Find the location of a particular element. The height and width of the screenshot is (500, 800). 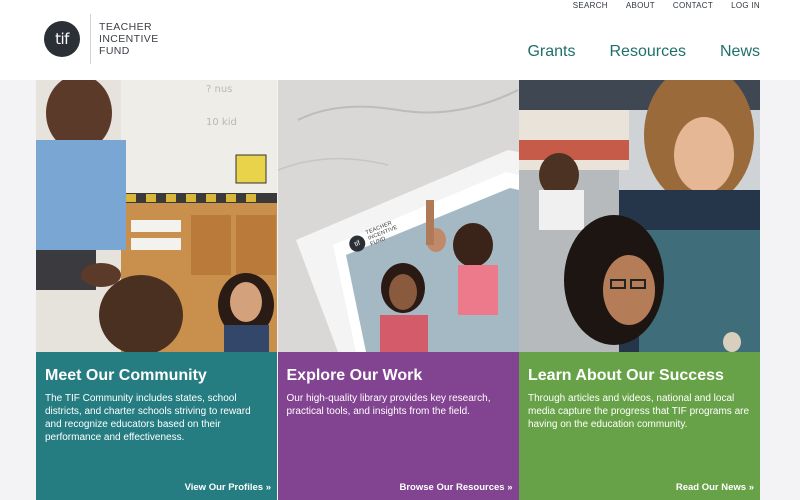

logo-divider is located at coordinates (90, 39).